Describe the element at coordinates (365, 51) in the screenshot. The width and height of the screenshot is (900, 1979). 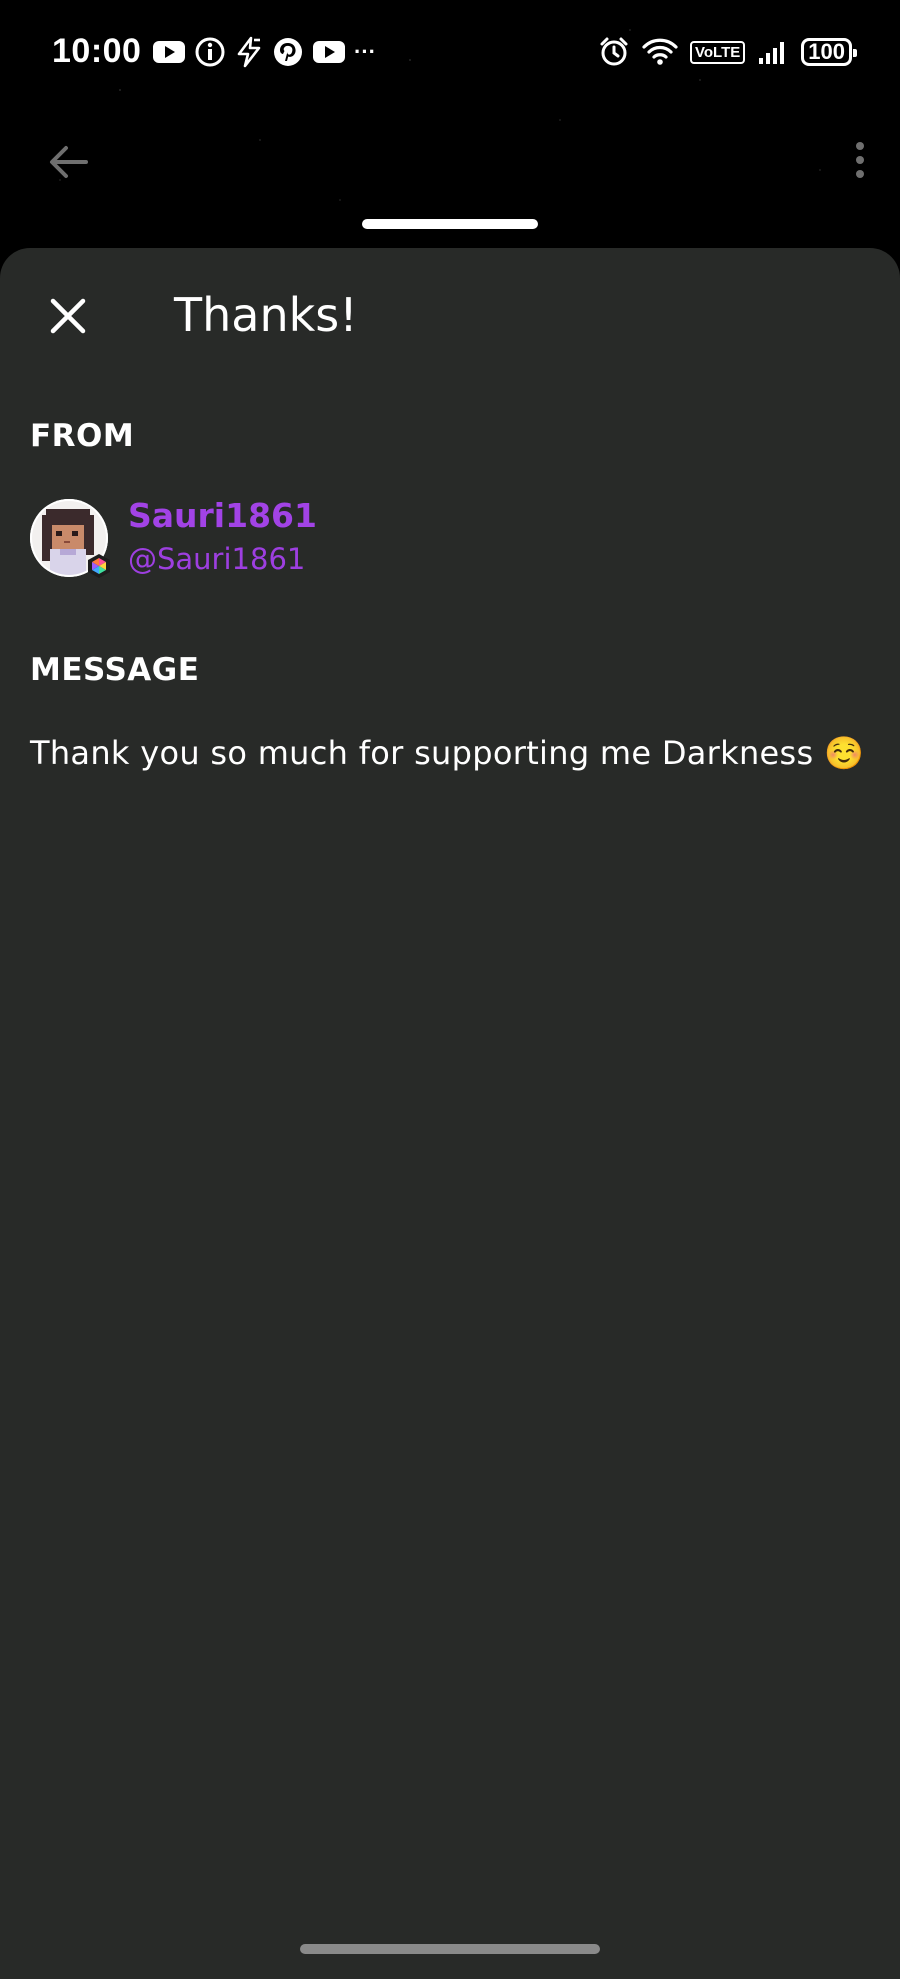
I see `more-notifications-icon: ···` at that location.